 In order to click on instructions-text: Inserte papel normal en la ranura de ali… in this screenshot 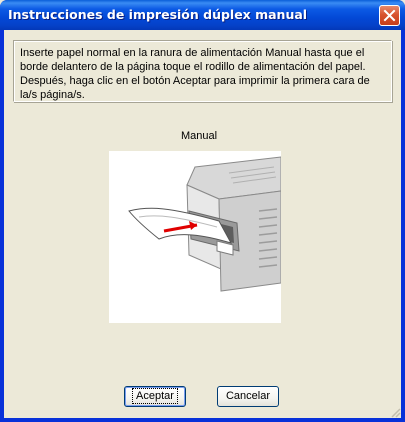, I will do `click(195, 74)`.